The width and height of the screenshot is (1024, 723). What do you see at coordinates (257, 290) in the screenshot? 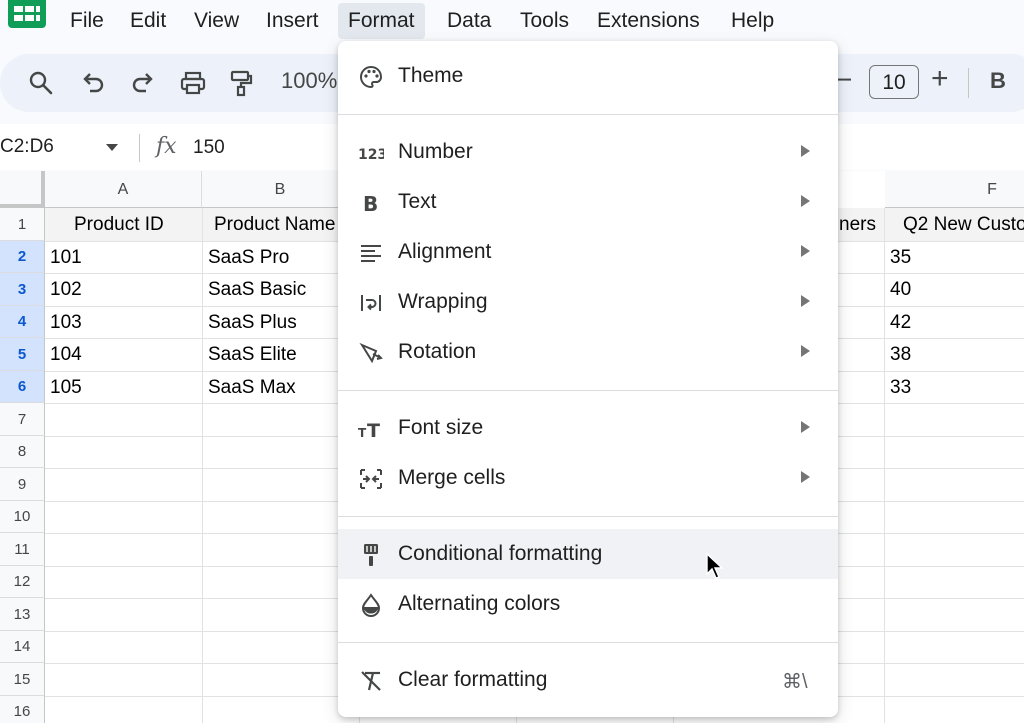
I see `cell-b3: SaaS Basic` at bounding box center [257, 290].